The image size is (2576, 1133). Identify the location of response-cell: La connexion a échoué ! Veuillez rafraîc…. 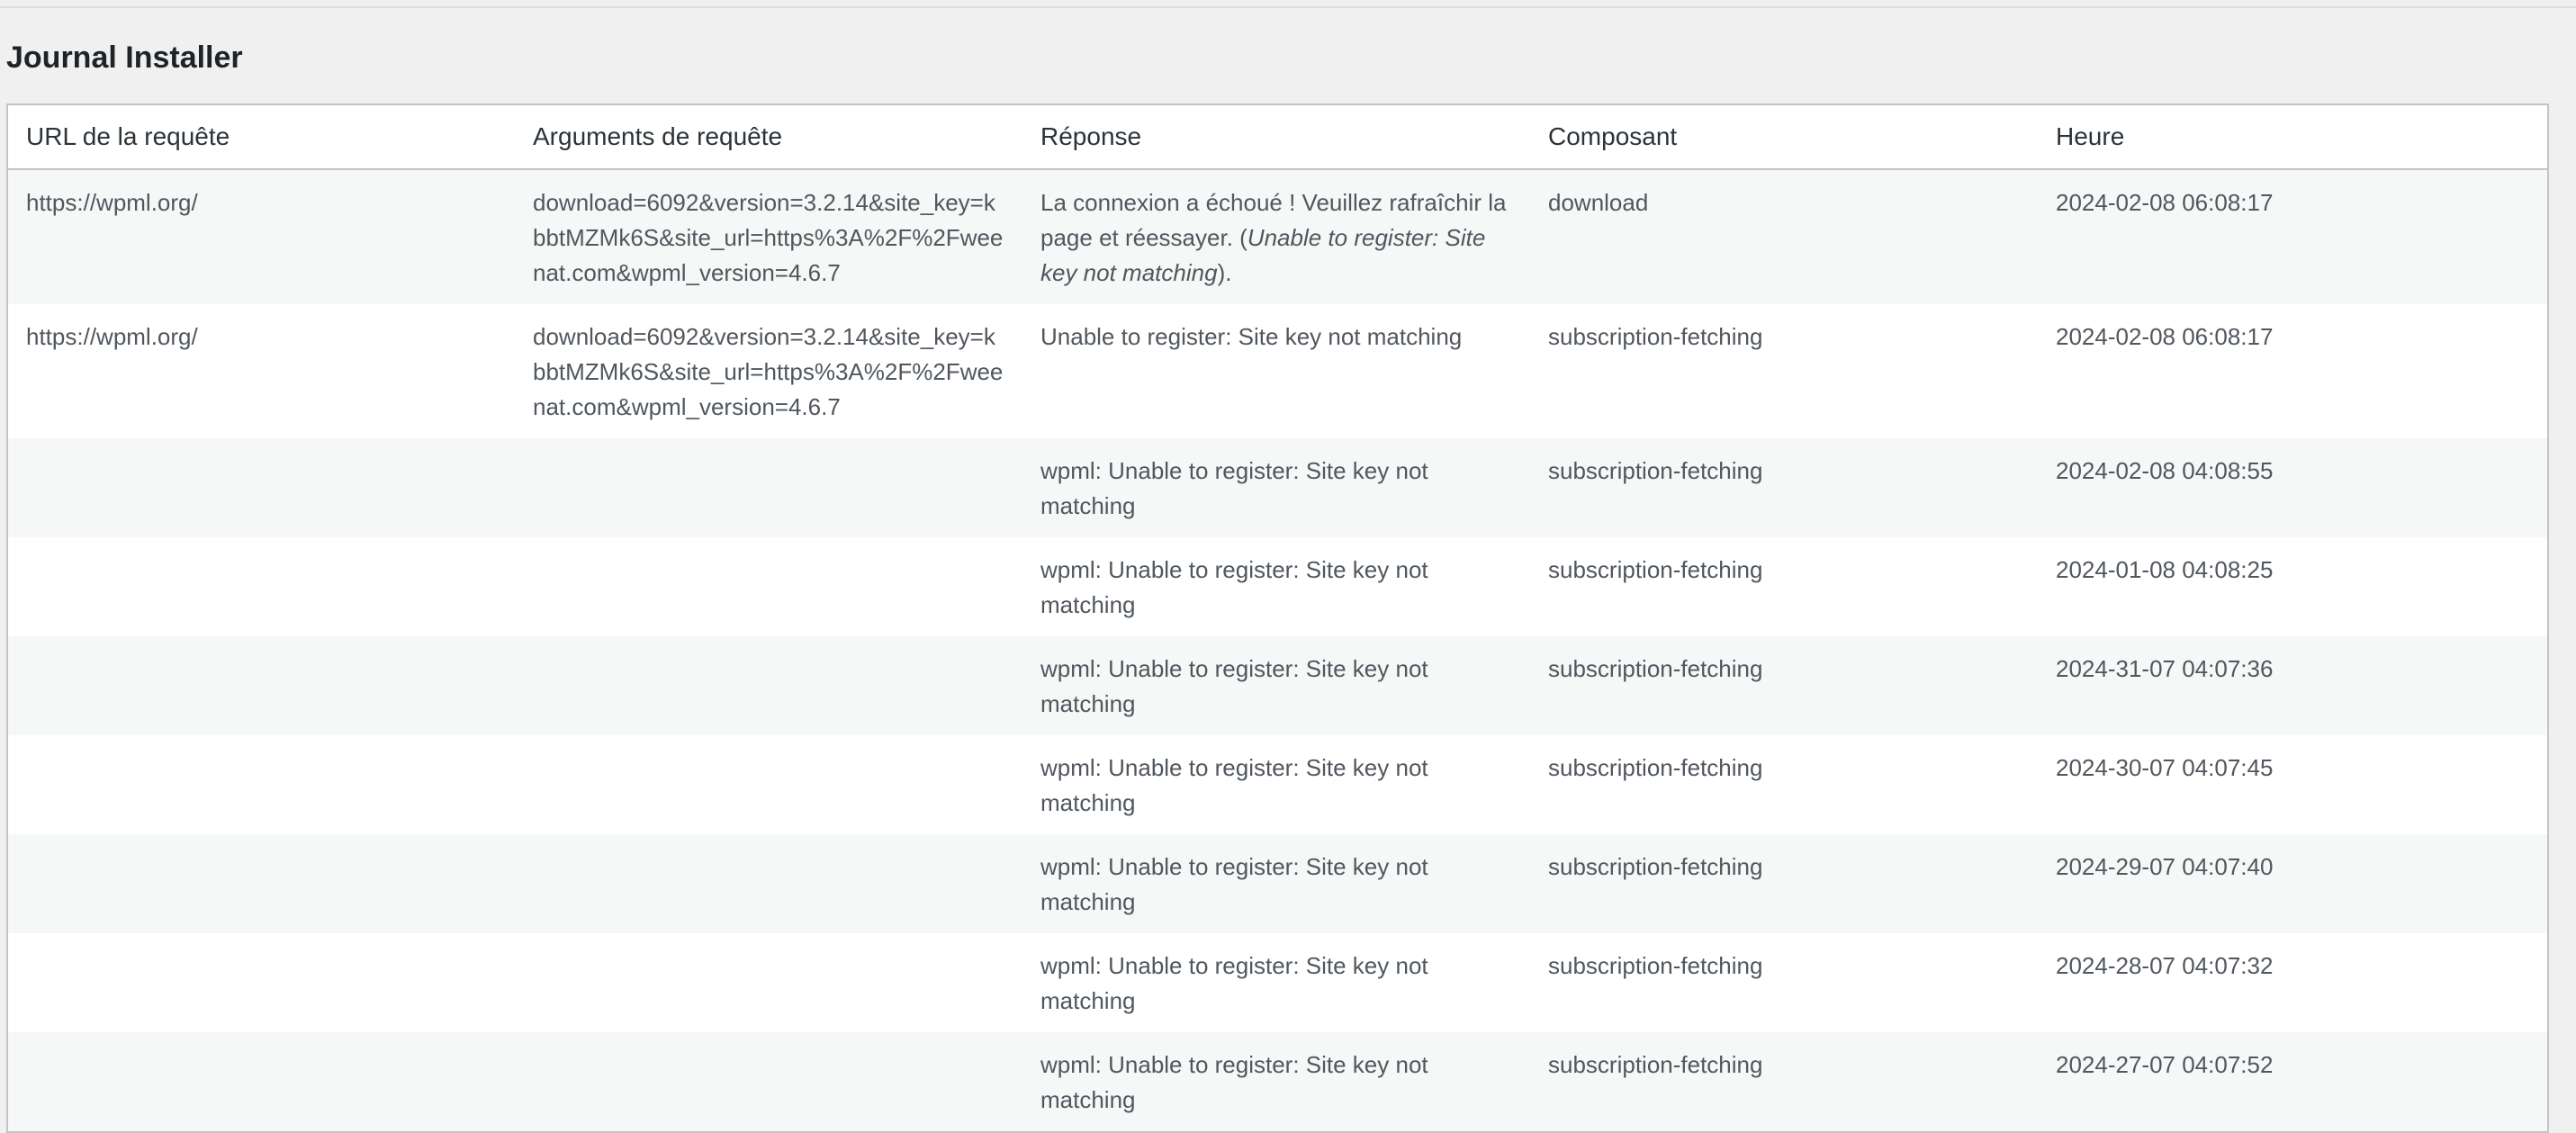
(1276, 236).